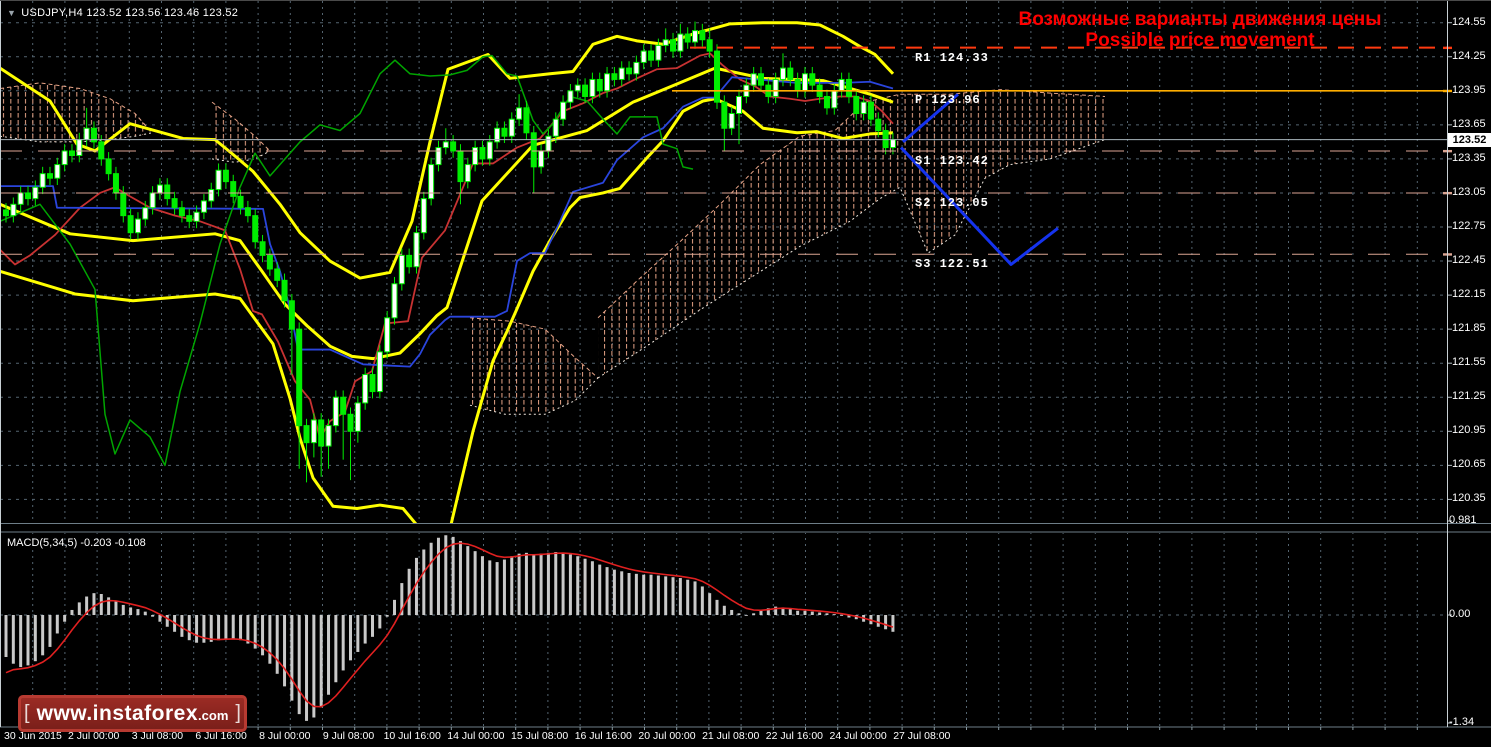 The image size is (1491, 747). Describe the element at coordinates (921, 736) in the screenshot. I see `date-tick-label: 27 Jul 08:00` at that location.